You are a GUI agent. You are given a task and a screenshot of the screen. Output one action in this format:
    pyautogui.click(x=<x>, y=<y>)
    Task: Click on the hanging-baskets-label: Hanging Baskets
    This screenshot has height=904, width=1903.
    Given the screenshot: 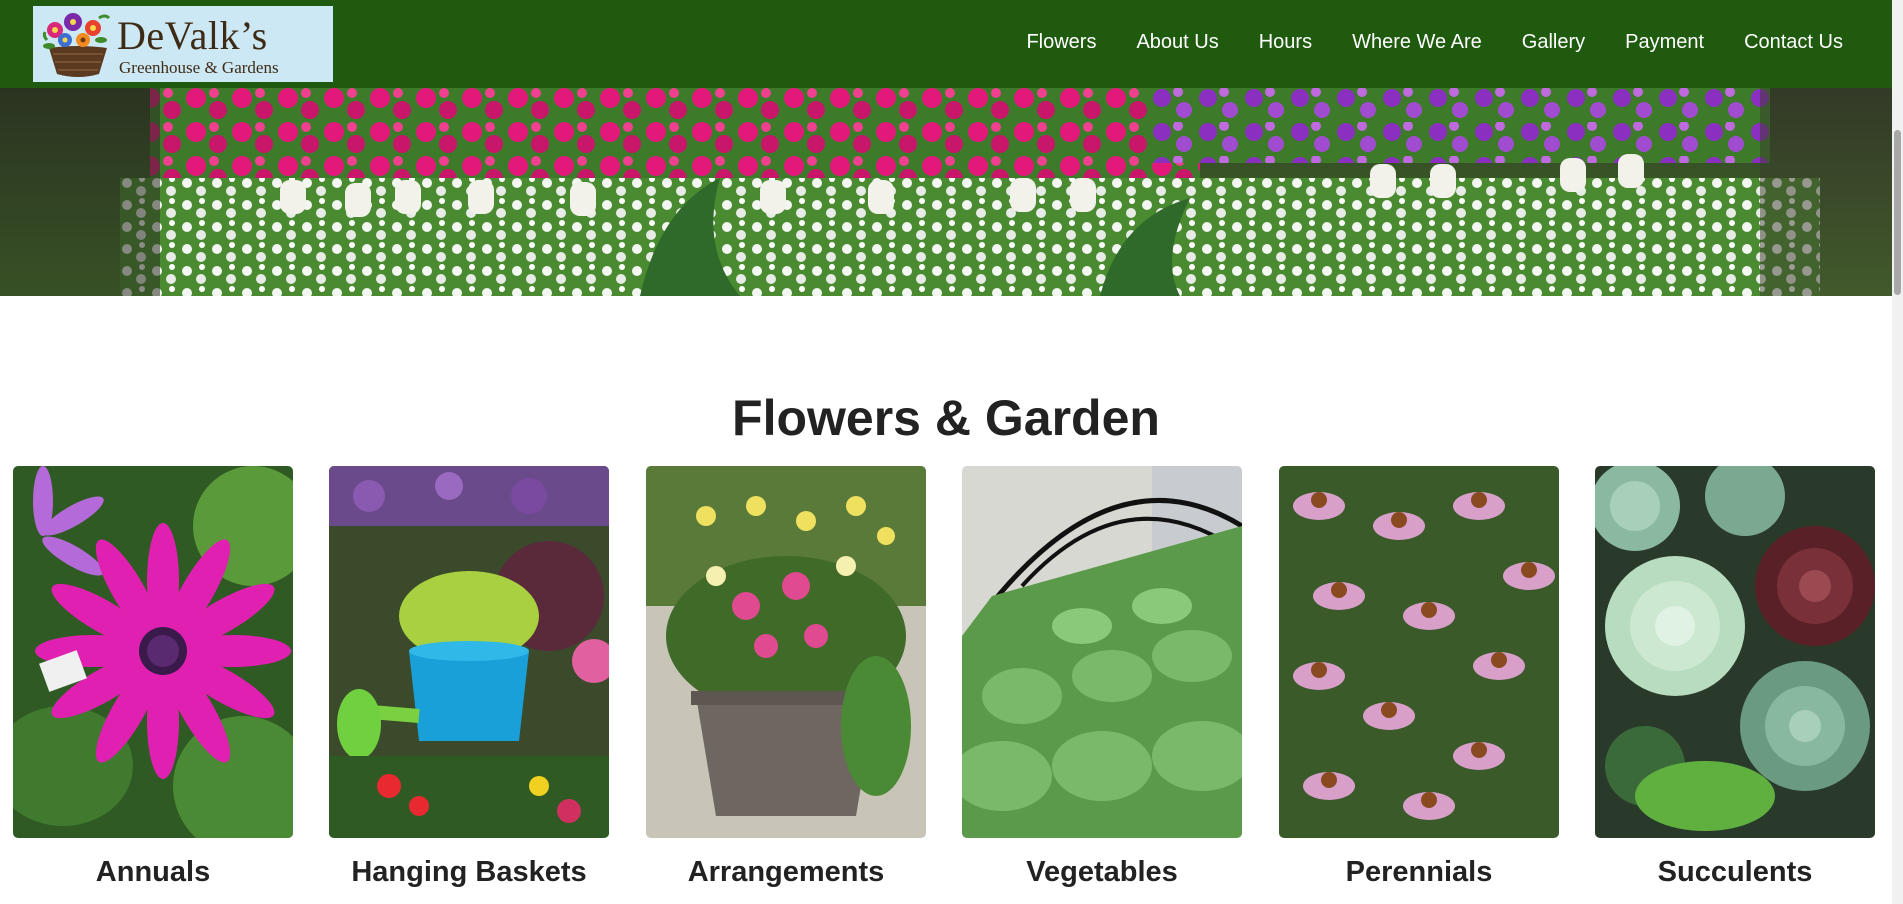 What is the action you would take?
    pyautogui.click(x=469, y=872)
    